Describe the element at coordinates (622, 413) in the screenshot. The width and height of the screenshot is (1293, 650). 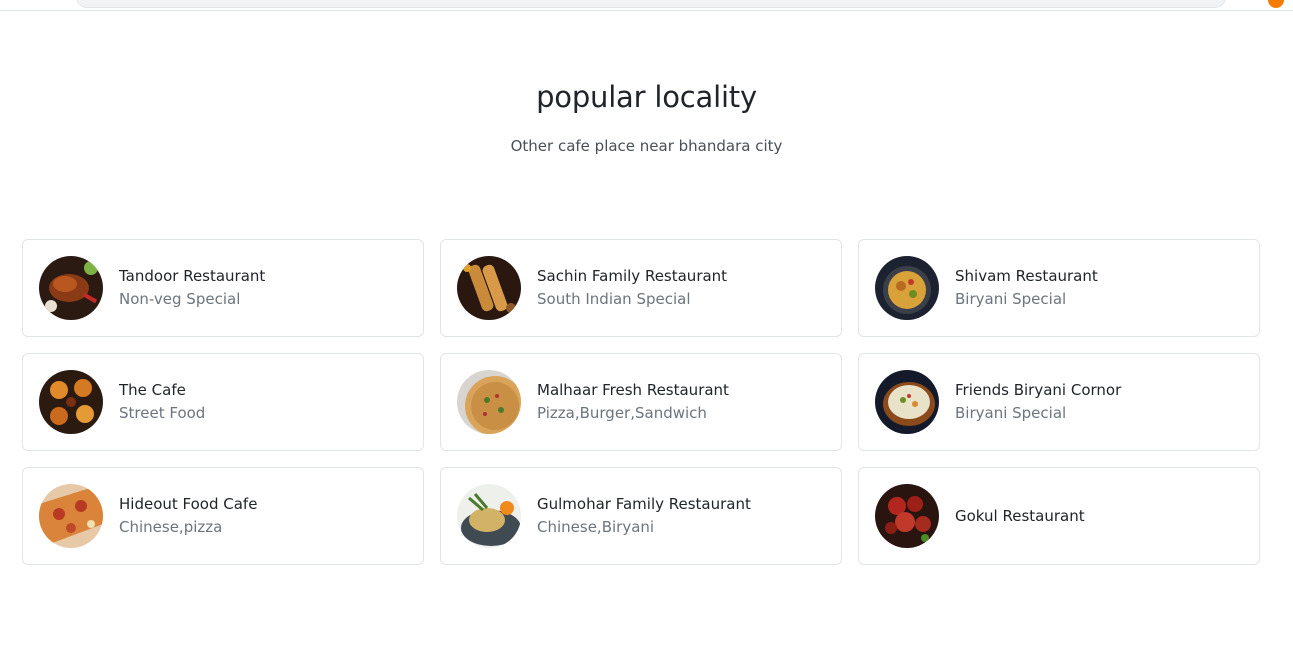
I see `restaurant-cuisine: Pizza,Burger,Sandwich` at that location.